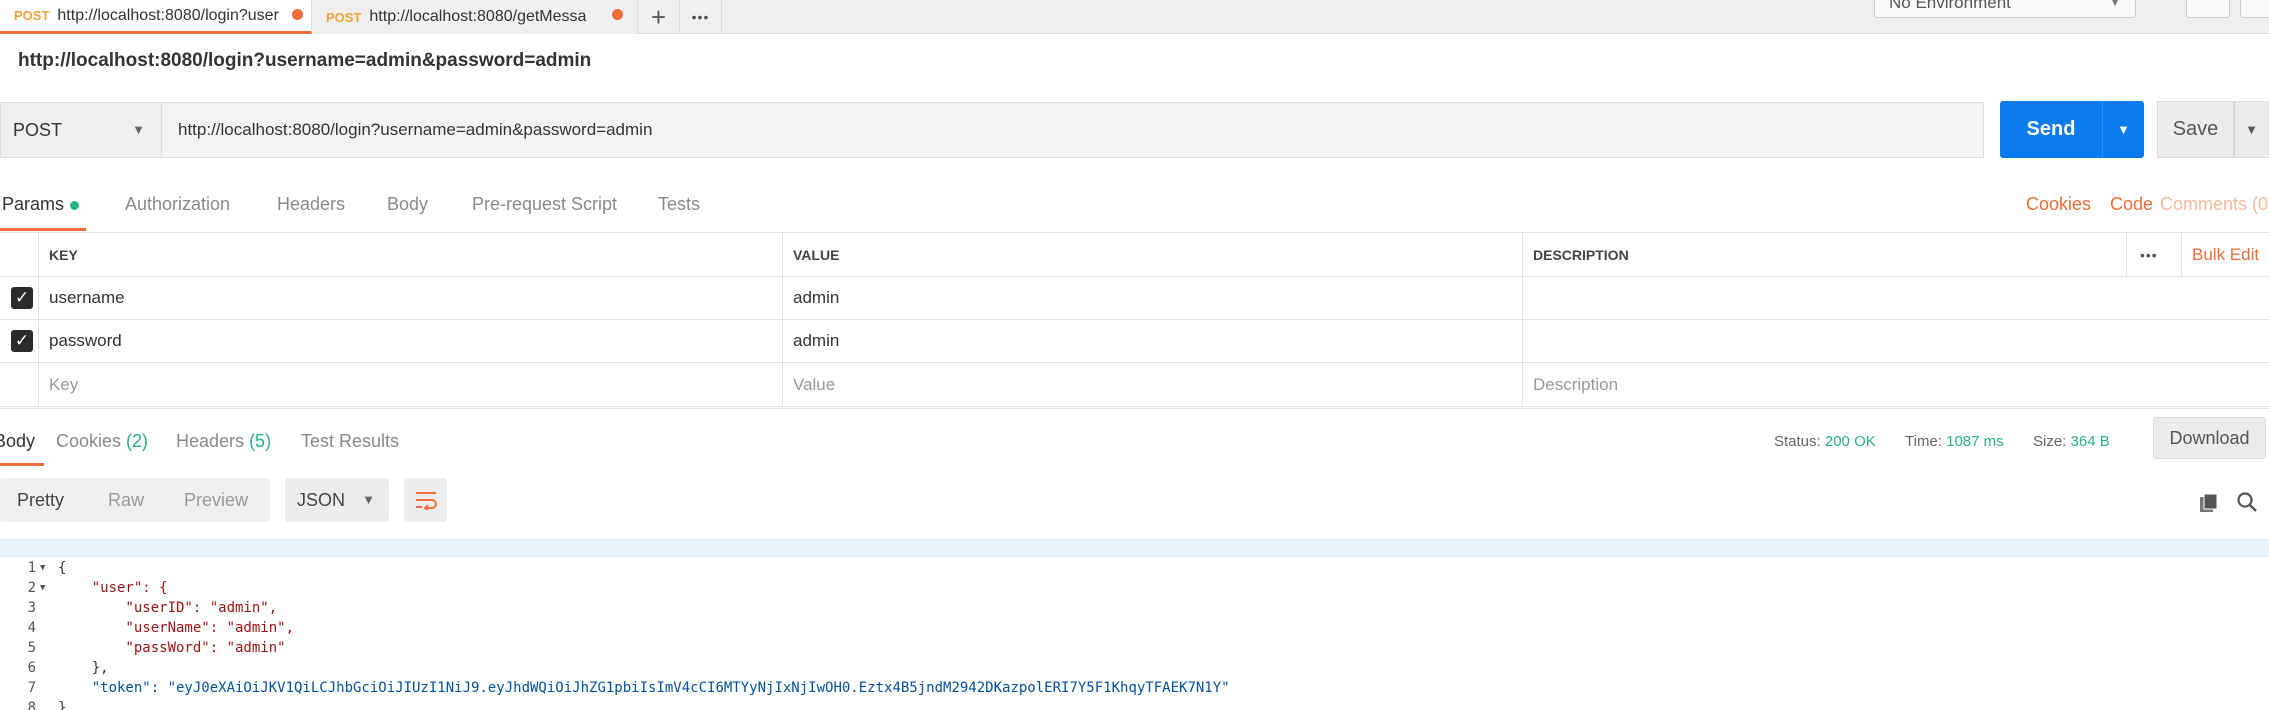 The width and height of the screenshot is (2269, 710). I want to click on response-tab-body: Body, so click(17, 441).